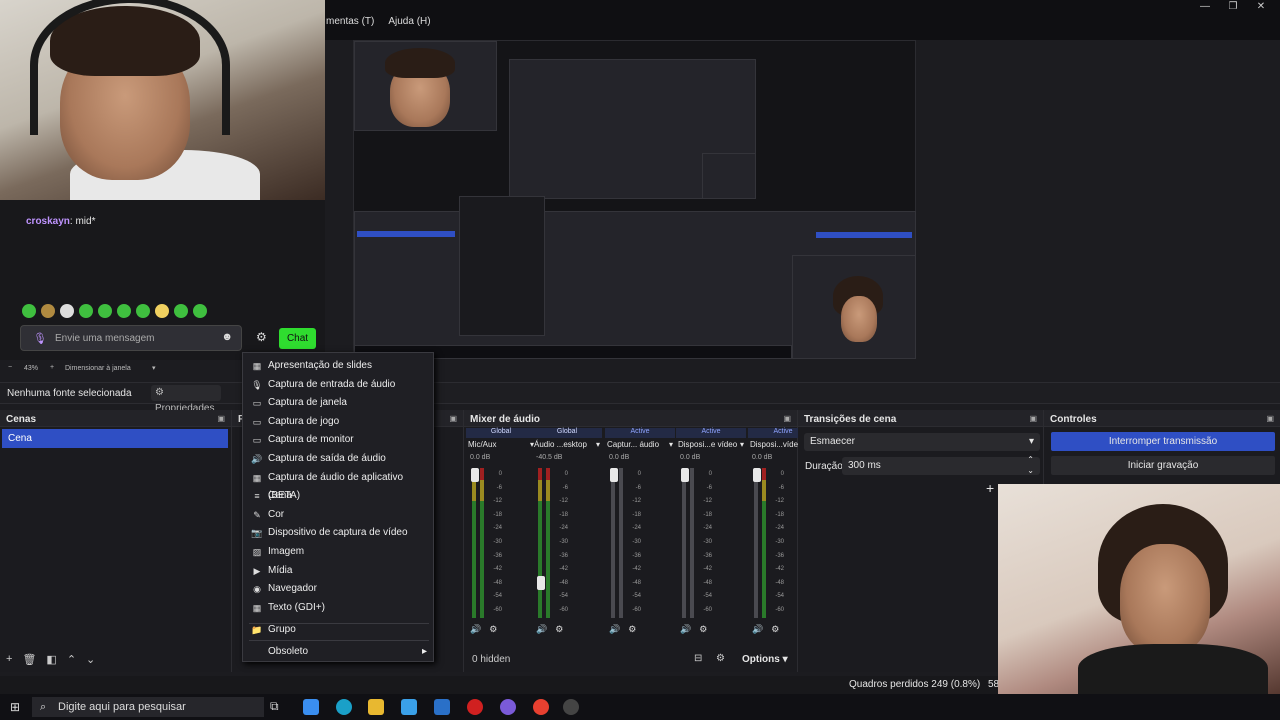 The width and height of the screenshot is (1280, 720). What do you see at coordinates (311, 707) in the screenshot?
I see `copilot-icon` at bounding box center [311, 707].